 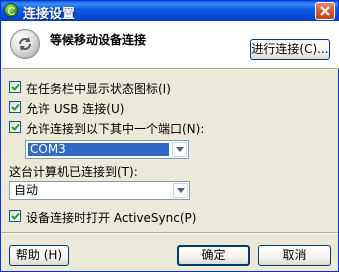 I want to click on allow-usb-label: 允许 USB 连接(U), so click(x=75, y=109).